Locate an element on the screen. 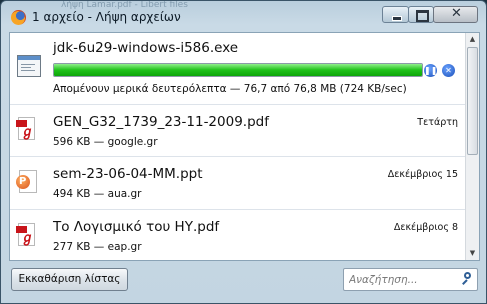 Image resolution: width=487 pixels, height=304 pixels. clear-list-button: Εκκαθάριση λίστας is located at coordinates (69, 279).